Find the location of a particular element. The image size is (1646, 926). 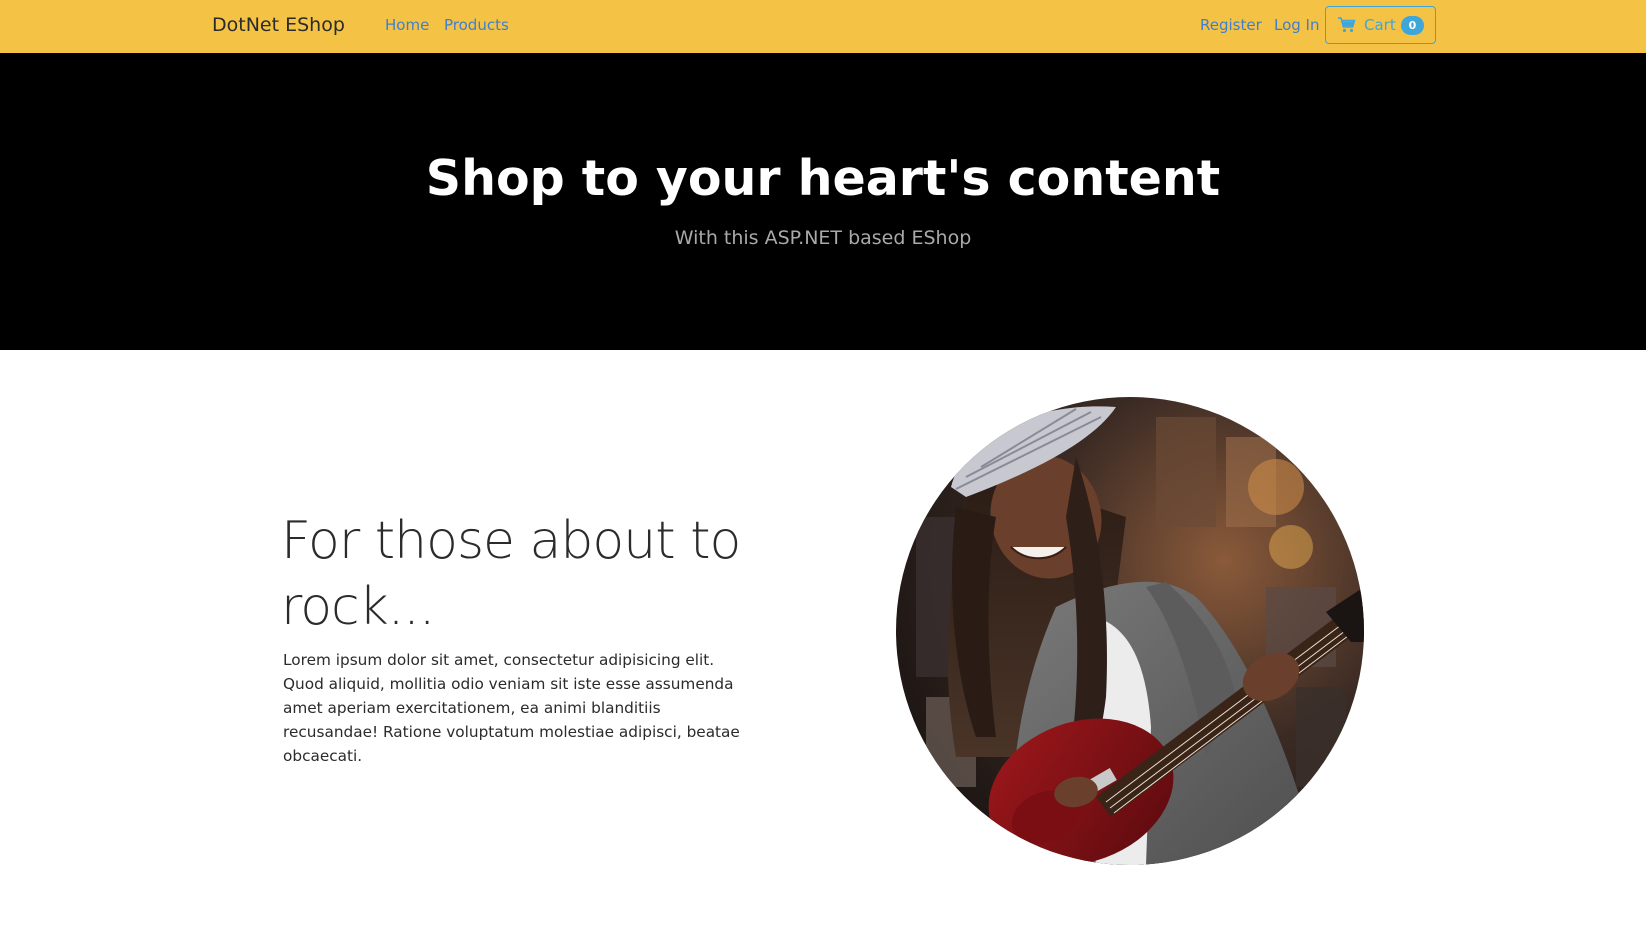

cart-icon is located at coordinates (1346, 25).